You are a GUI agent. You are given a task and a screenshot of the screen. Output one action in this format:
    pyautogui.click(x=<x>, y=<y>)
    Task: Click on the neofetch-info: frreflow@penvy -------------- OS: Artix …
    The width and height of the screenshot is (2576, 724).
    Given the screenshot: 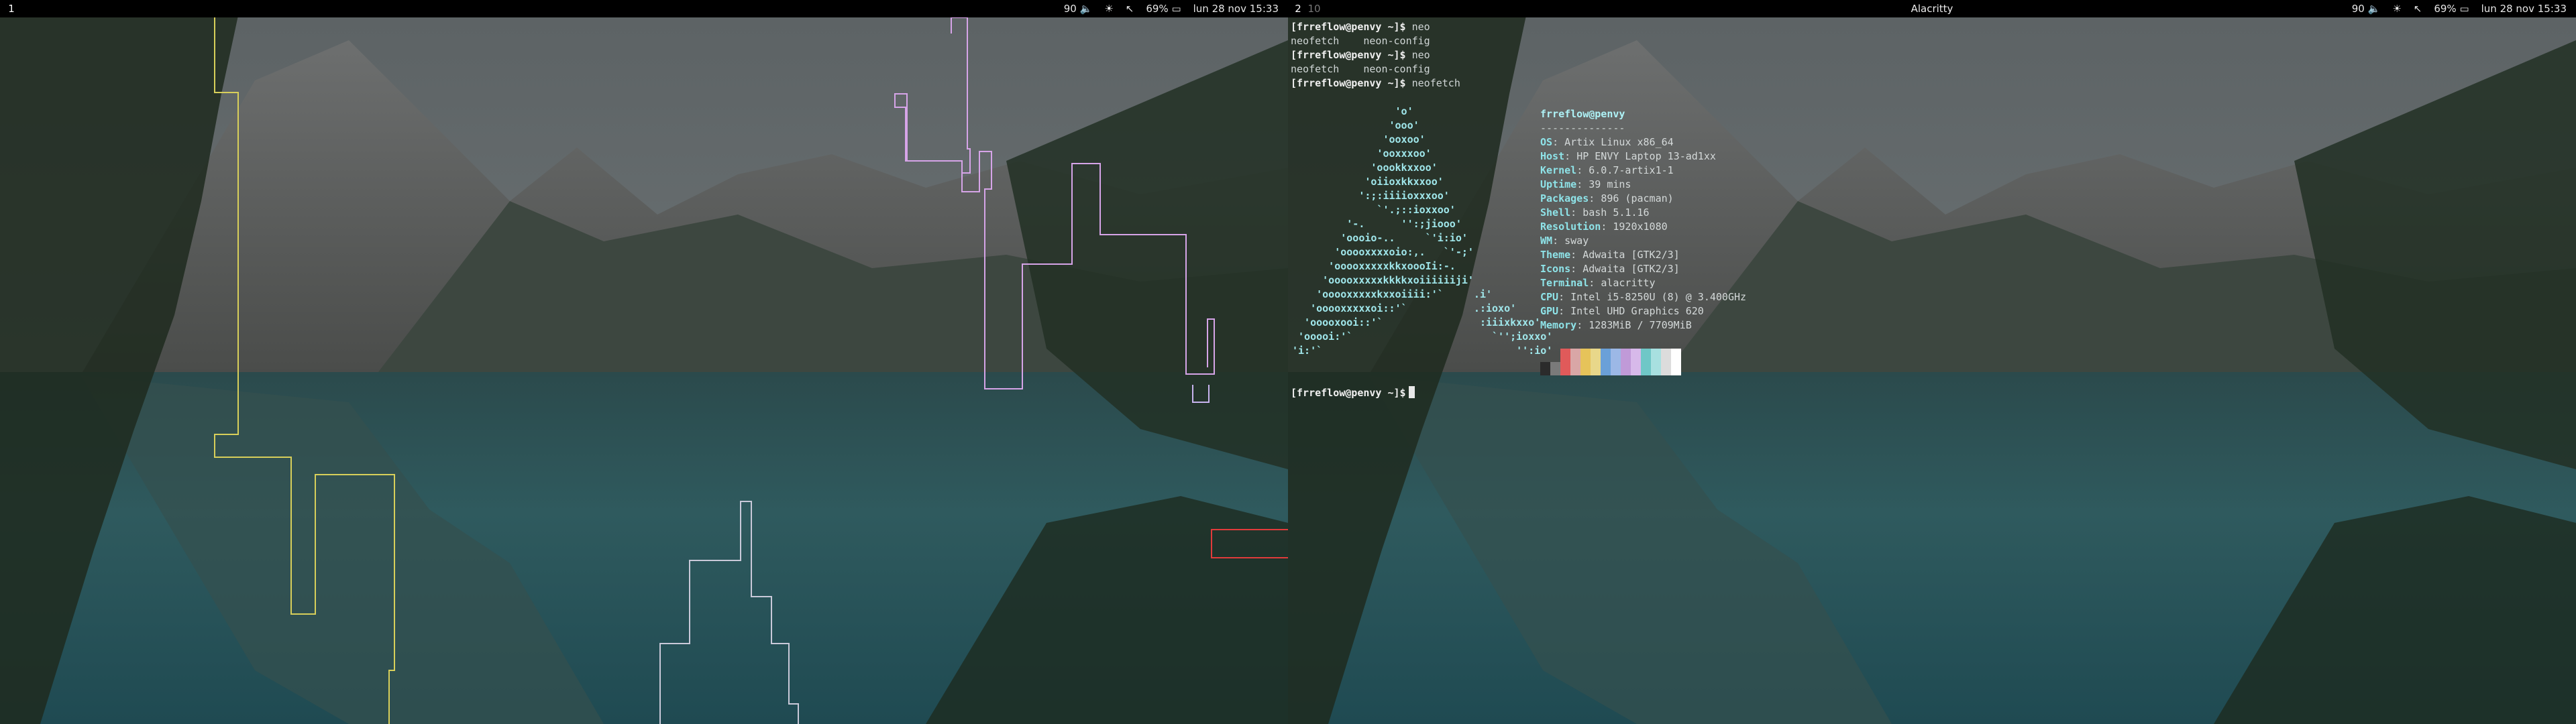 What is the action you would take?
    pyautogui.click(x=1643, y=220)
    